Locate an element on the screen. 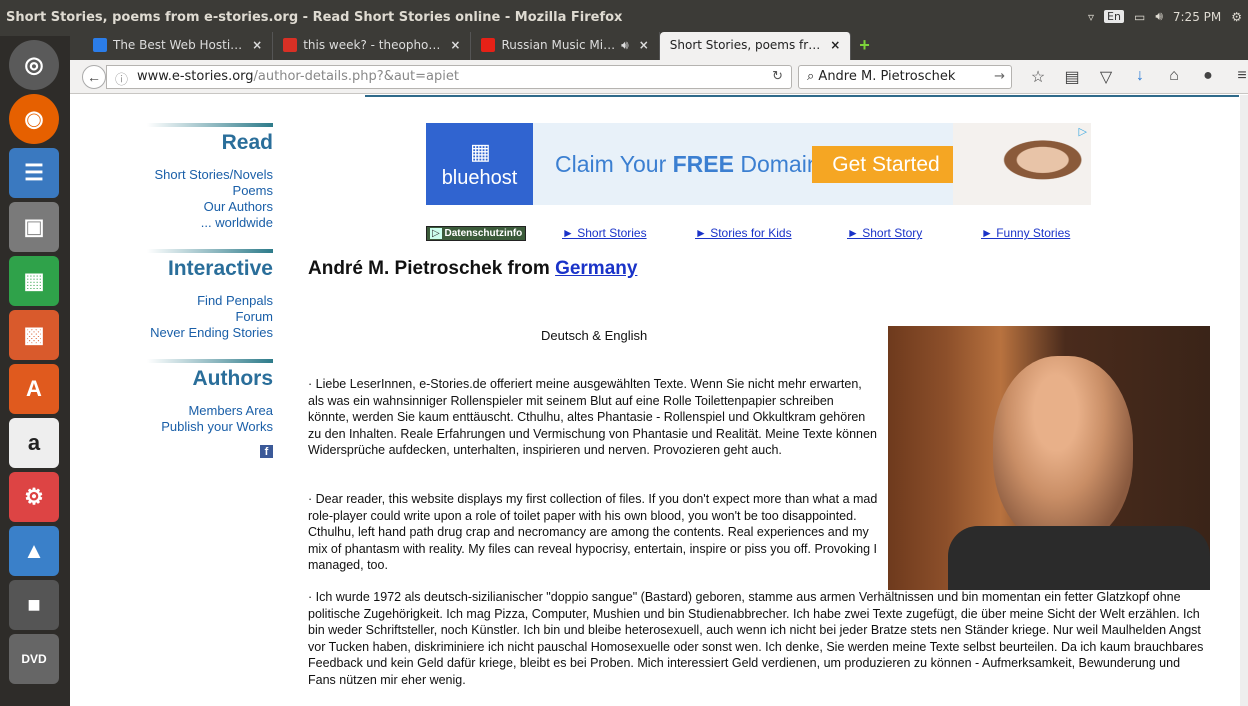 This screenshot has width=1248, height=706. ad-choices-icon: ▷ is located at coordinates (1083, 131).